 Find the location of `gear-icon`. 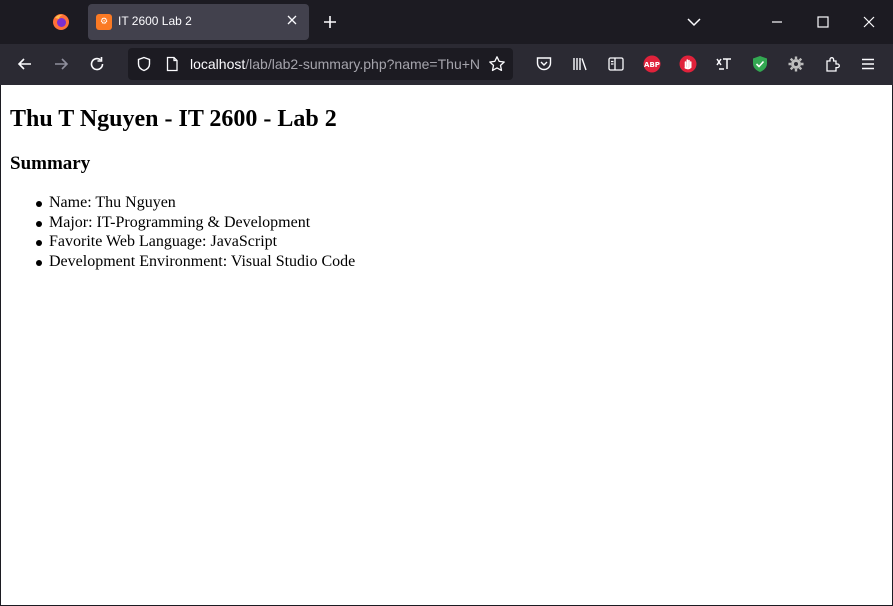

gear-icon is located at coordinates (796, 64).